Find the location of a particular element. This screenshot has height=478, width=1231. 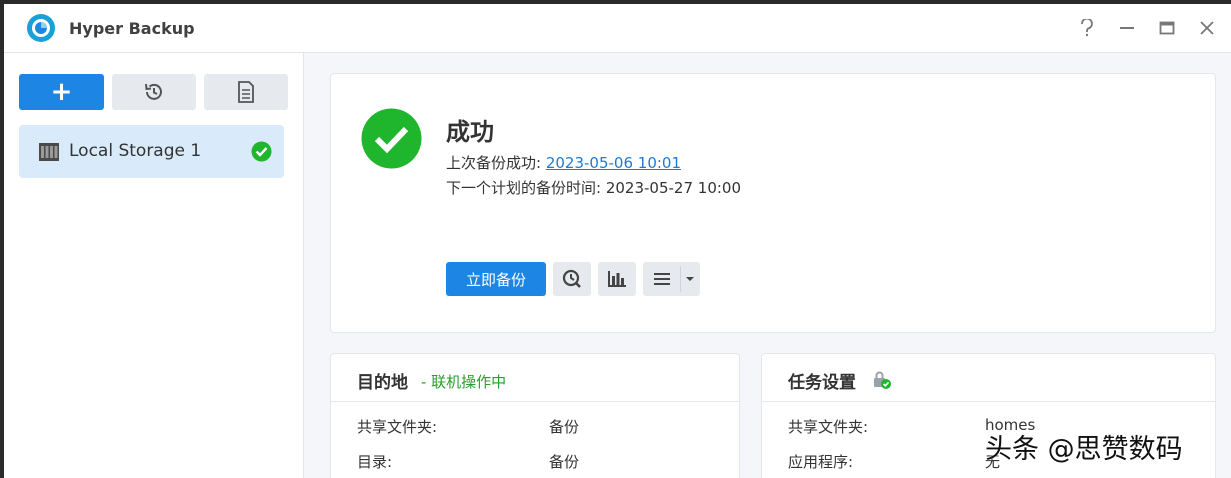

statistics-button is located at coordinates (617, 279).